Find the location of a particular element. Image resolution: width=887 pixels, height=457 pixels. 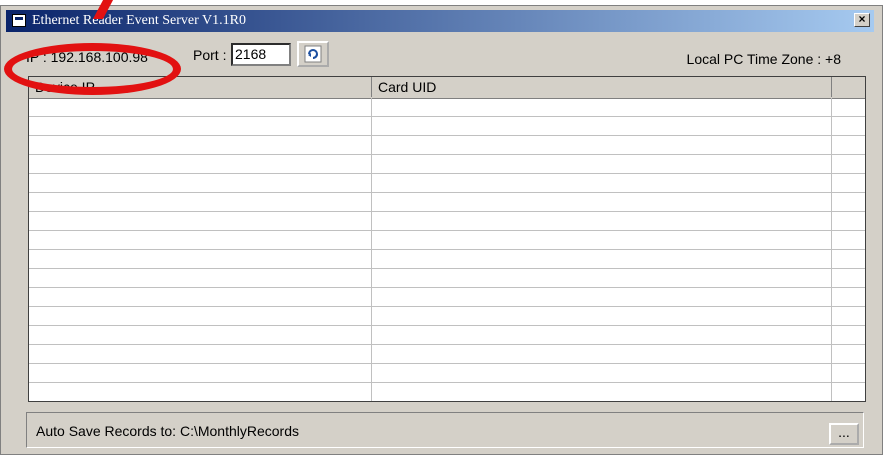

timezone-label: Local PC Time Zone : +8 is located at coordinates (763, 59).